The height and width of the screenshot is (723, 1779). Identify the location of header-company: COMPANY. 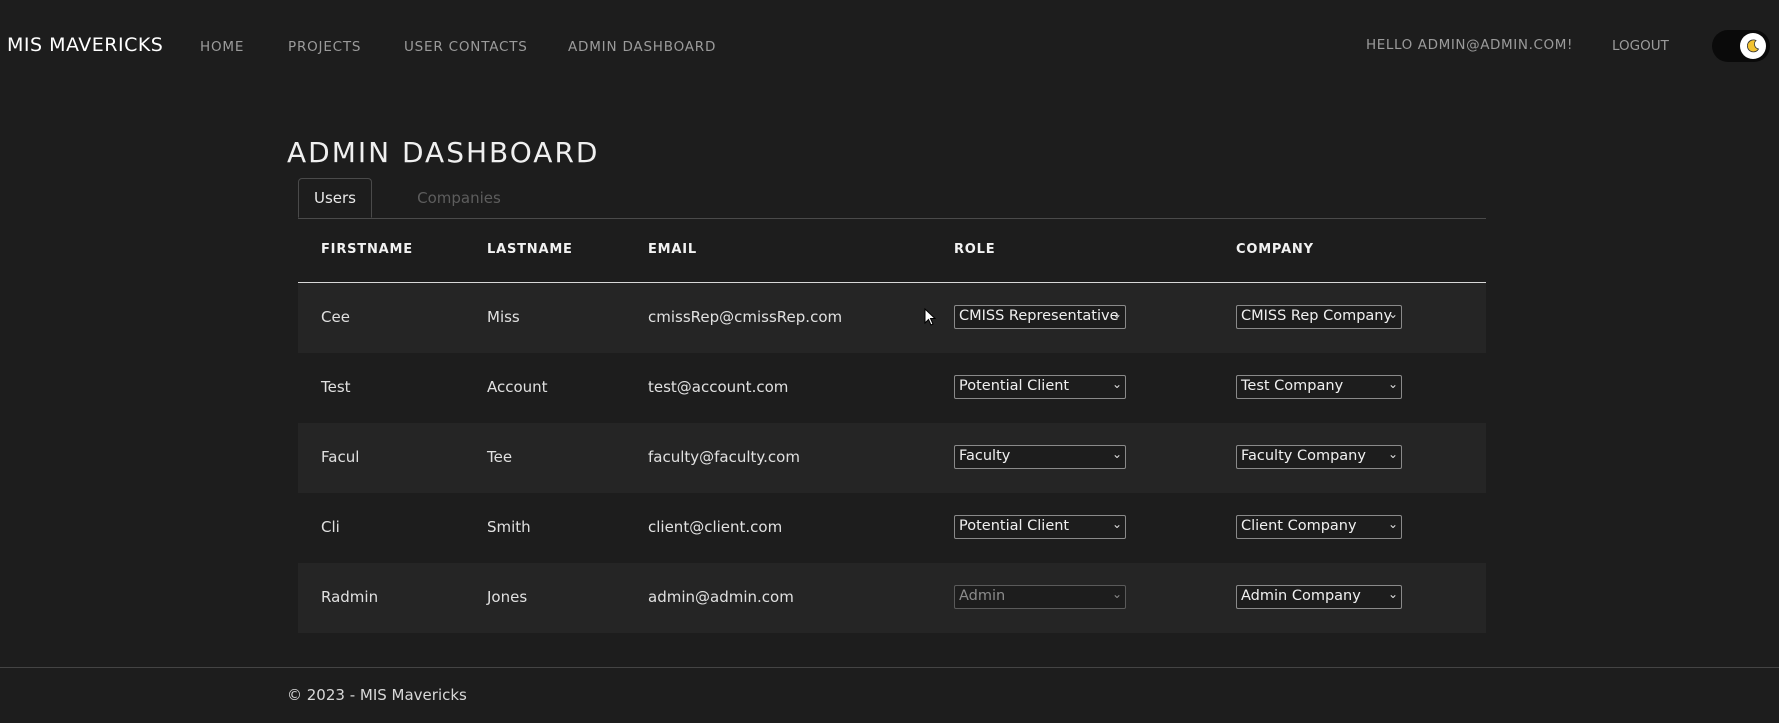
(1275, 249).